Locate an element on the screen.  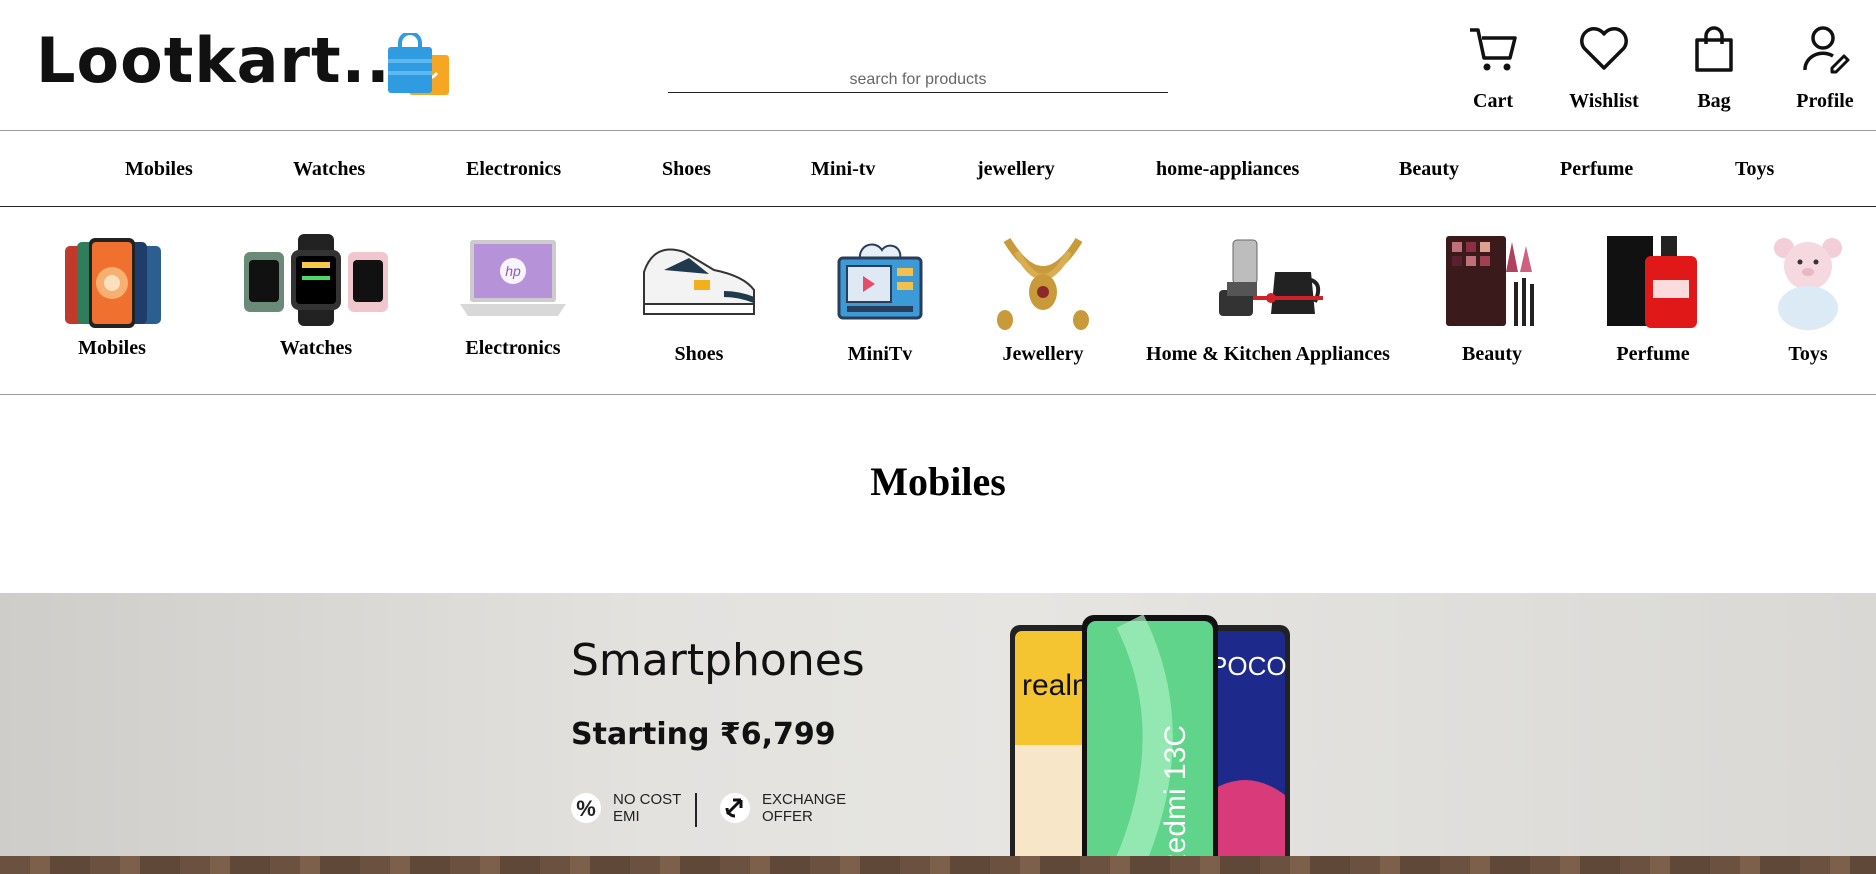
category-label: Beauty is located at coordinates (1492, 354).